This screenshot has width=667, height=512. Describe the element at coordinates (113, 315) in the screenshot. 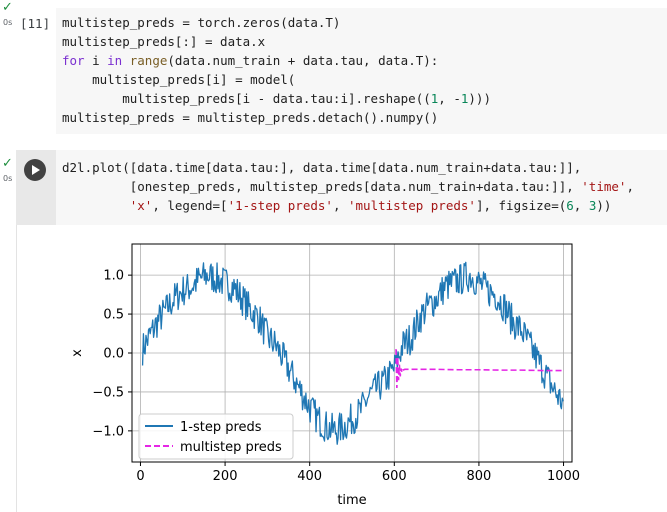

I see `y-tick-label: 0.5` at that location.